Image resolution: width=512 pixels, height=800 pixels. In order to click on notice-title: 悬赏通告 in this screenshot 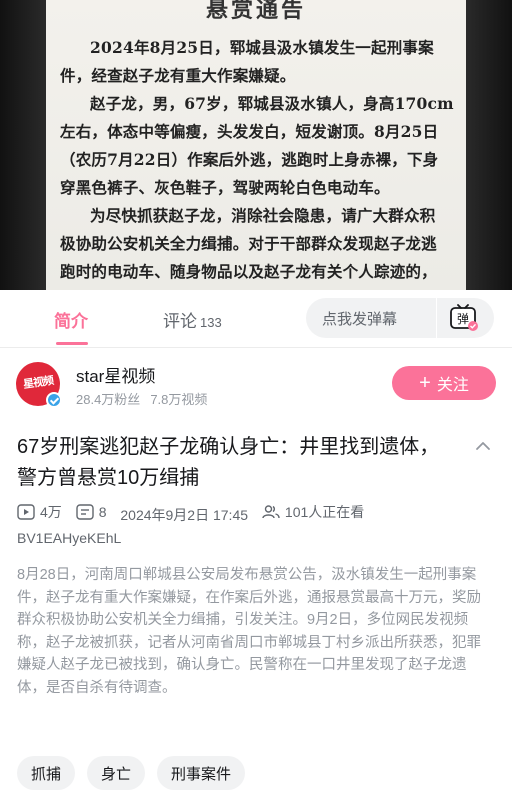, I will do `click(255, 11)`.